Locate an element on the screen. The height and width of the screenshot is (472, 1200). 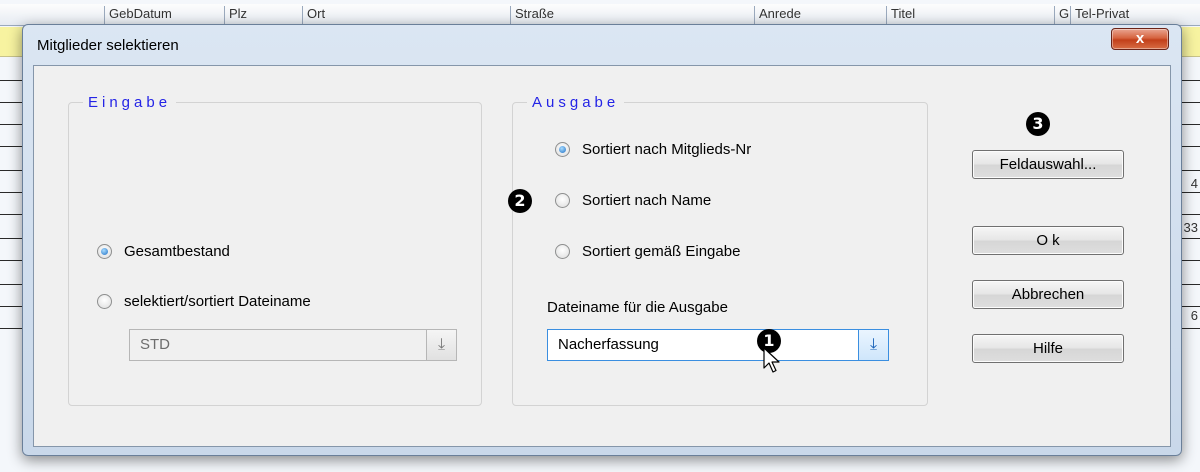
radio-label: Sortiert gemäß Eingabe is located at coordinates (661, 251).